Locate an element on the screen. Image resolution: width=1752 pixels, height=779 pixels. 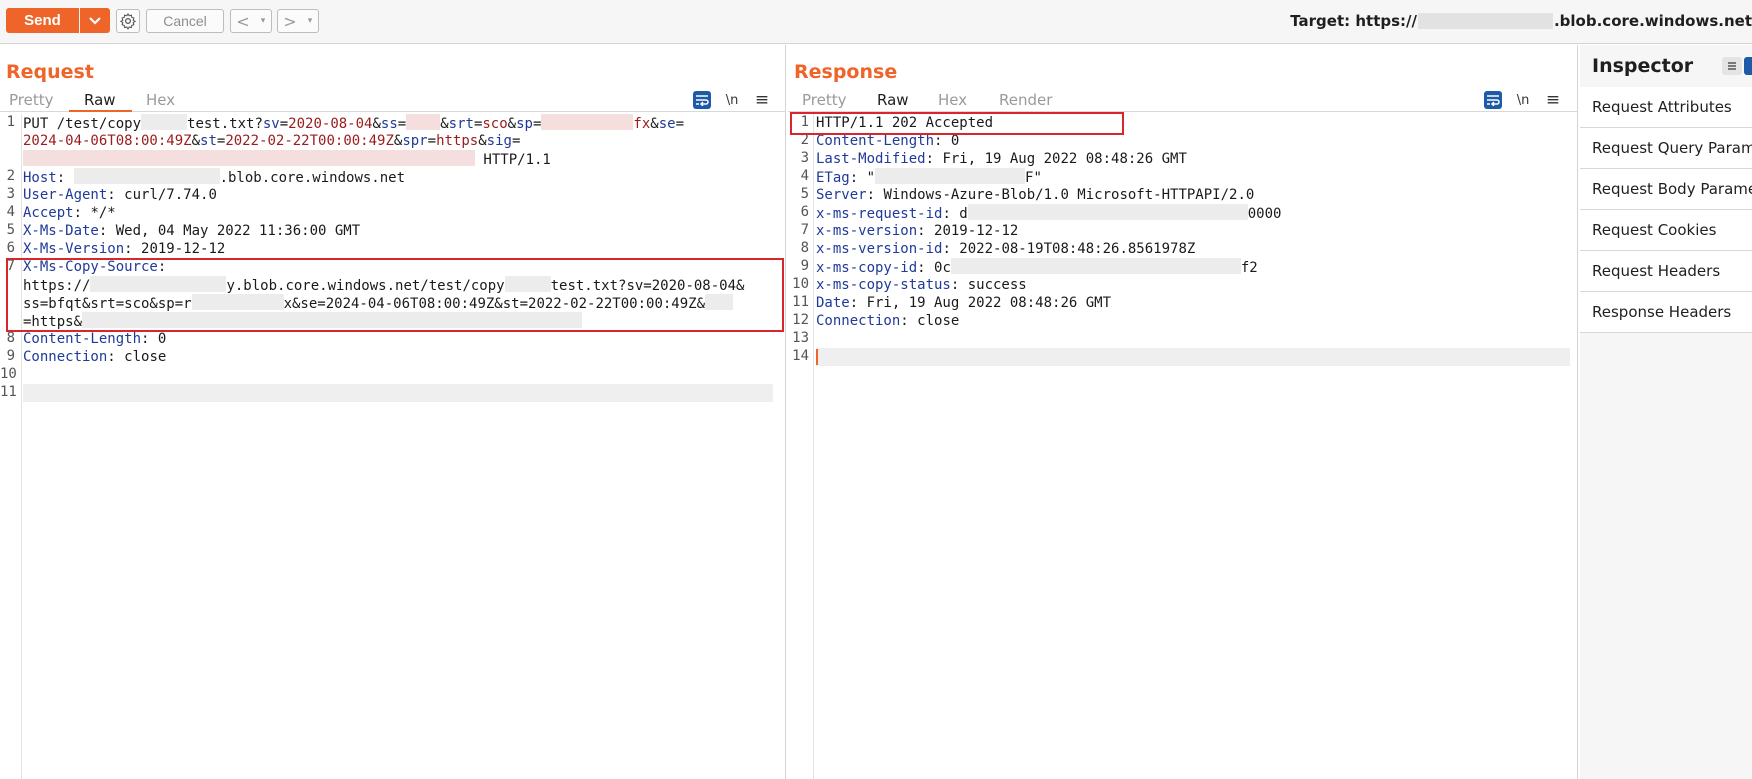
gear-icon is located at coordinates (128, 21).